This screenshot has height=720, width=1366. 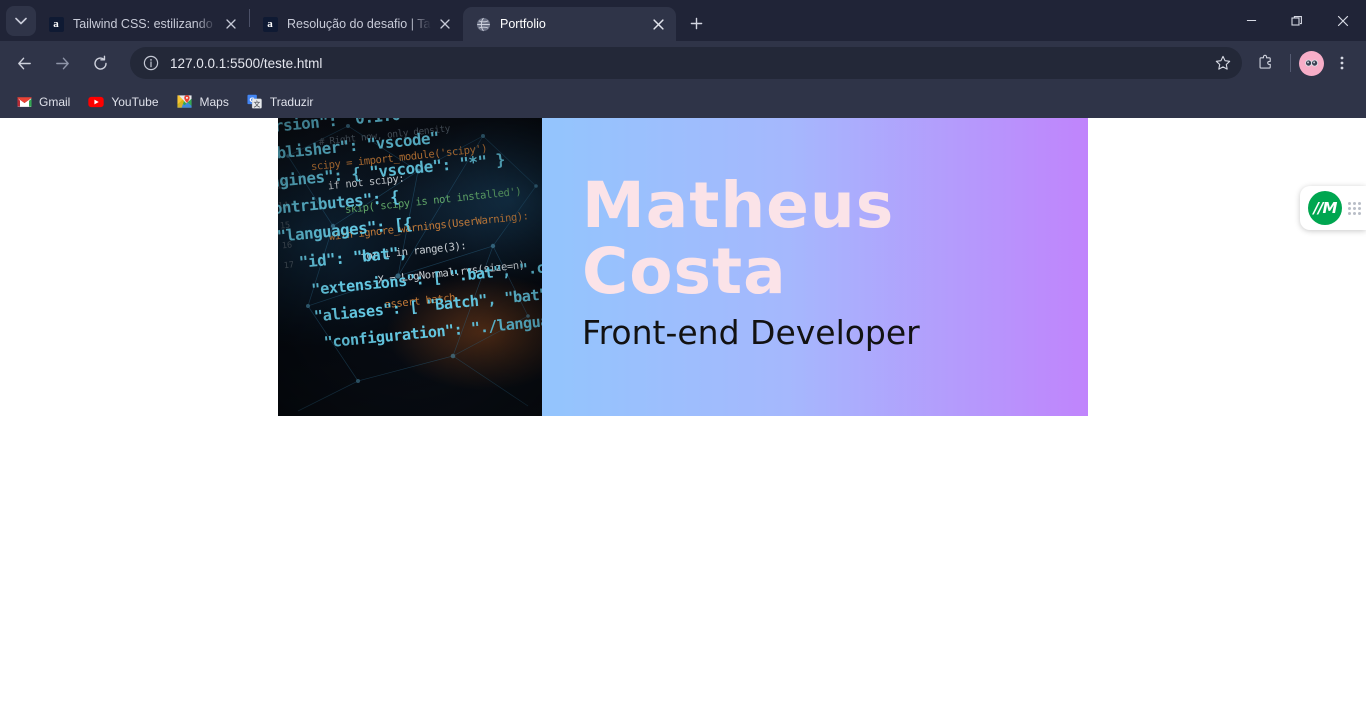 I want to click on window-controls, so click(x=1297, y=20).